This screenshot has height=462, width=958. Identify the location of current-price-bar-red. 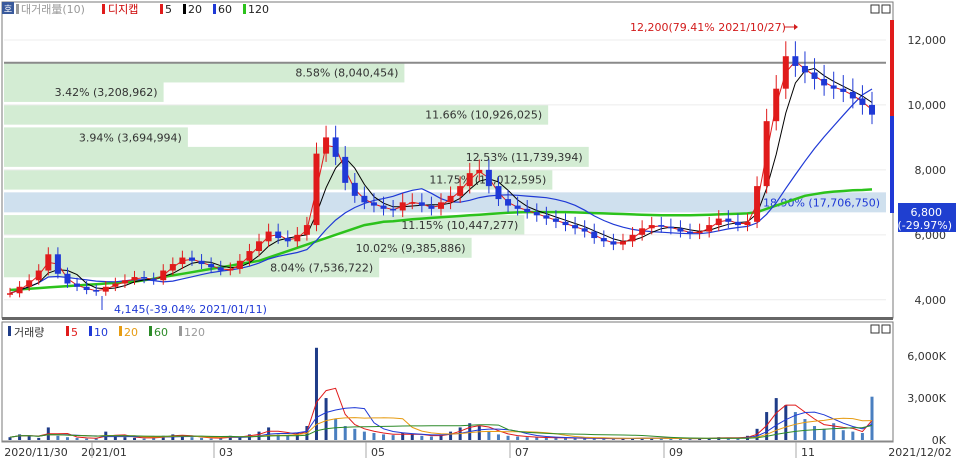
(892, 68).